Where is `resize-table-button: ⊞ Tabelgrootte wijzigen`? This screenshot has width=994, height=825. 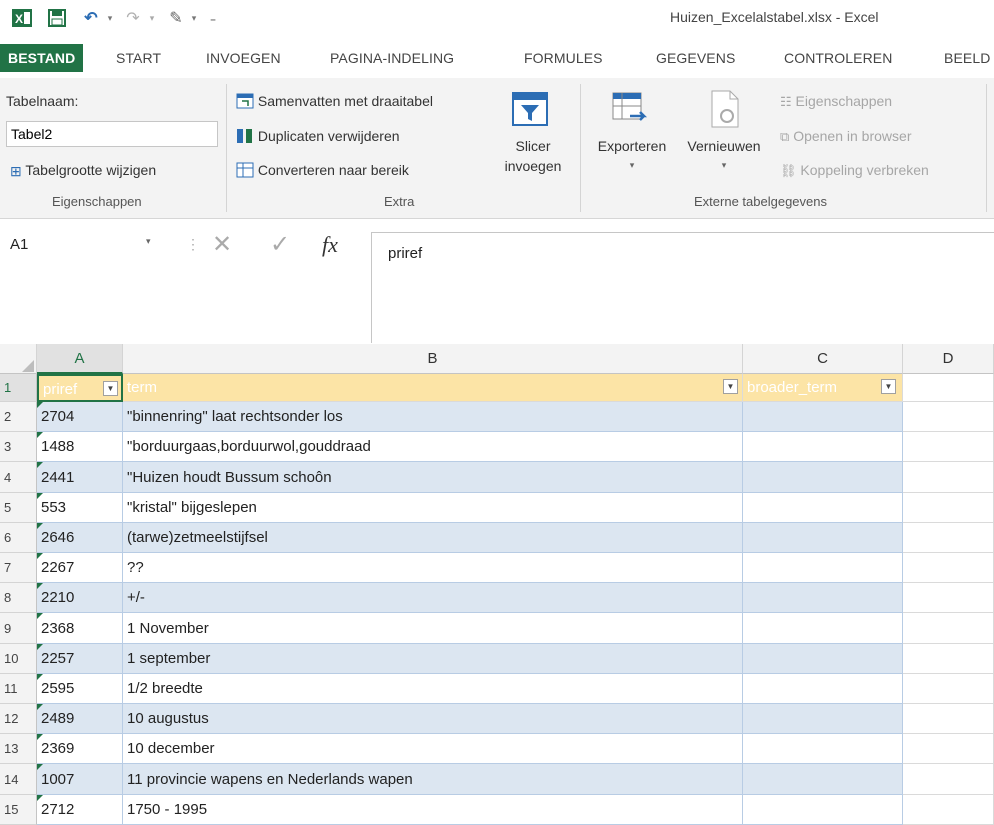
resize-table-button: ⊞ Tabelgrootte wijzigen is located at coordinates (83, 171).